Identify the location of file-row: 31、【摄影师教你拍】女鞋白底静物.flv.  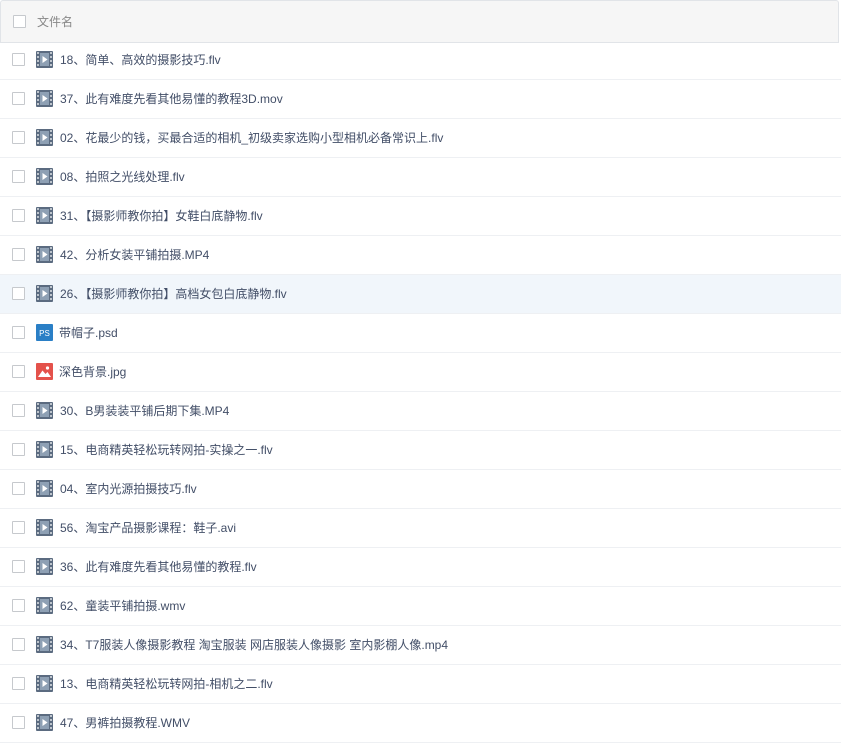
(420, 216).